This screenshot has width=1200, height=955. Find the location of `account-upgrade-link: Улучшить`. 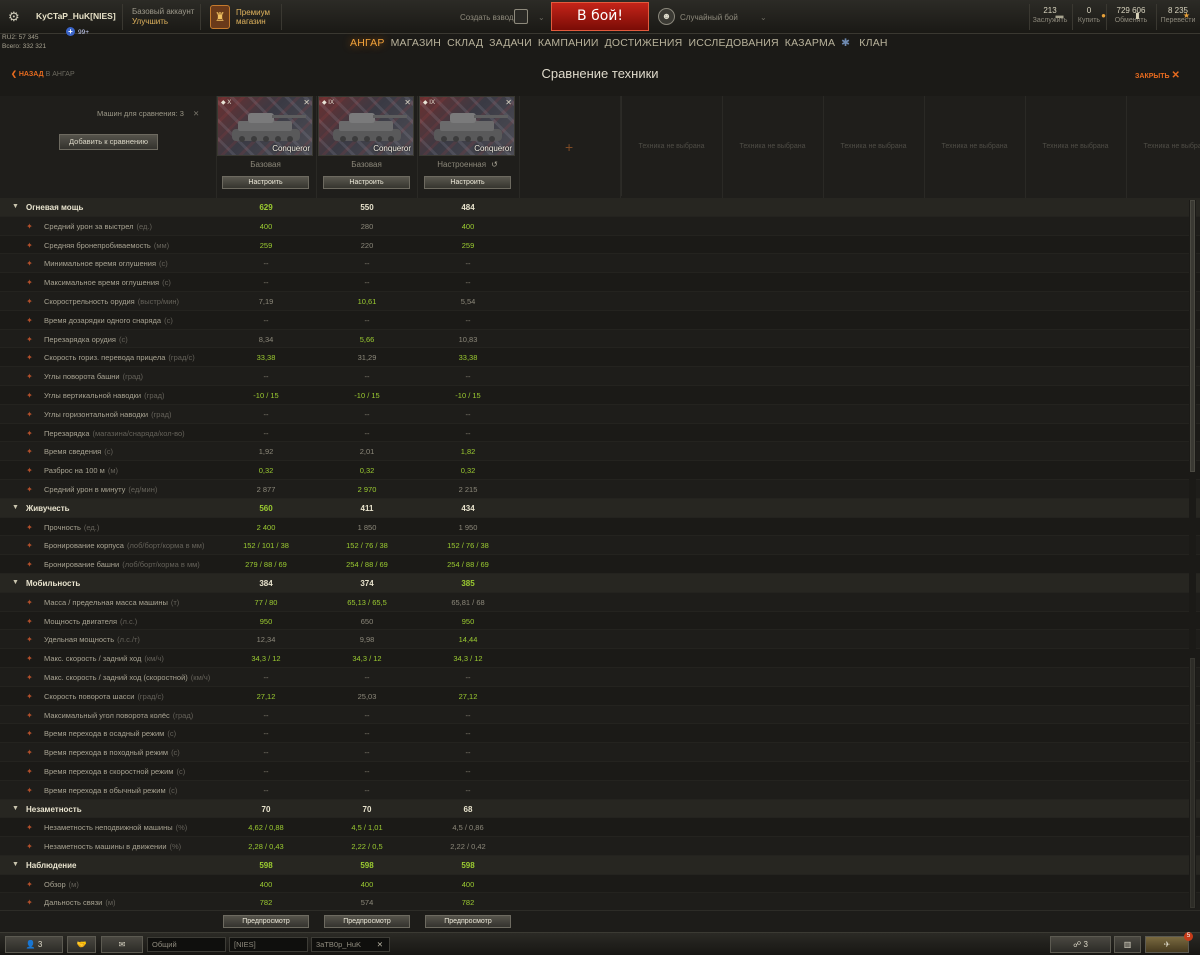

account-upgrade-link: Улучшить is located at coordinates (163, 22).